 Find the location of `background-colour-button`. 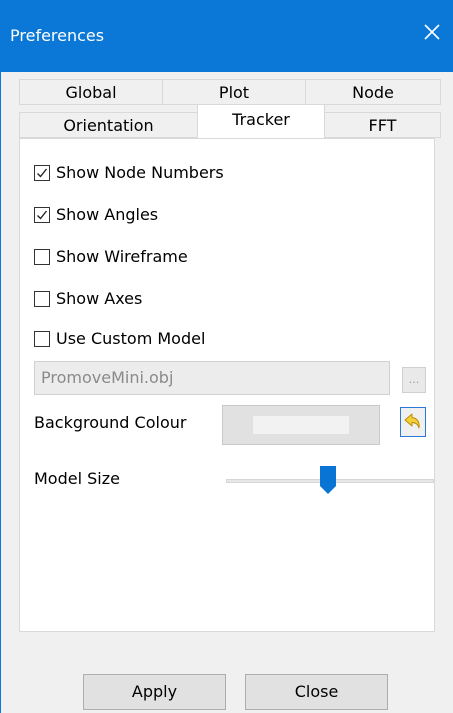

background-colour-button is located at coordinates (301, 425).